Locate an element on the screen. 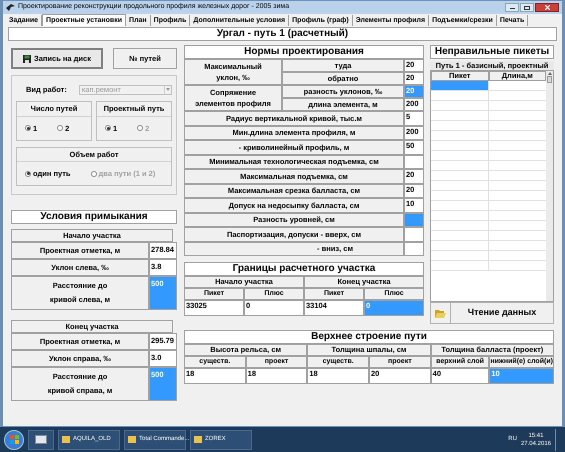  scroll-up-arrow-icon is located at coordinates (550, 73).